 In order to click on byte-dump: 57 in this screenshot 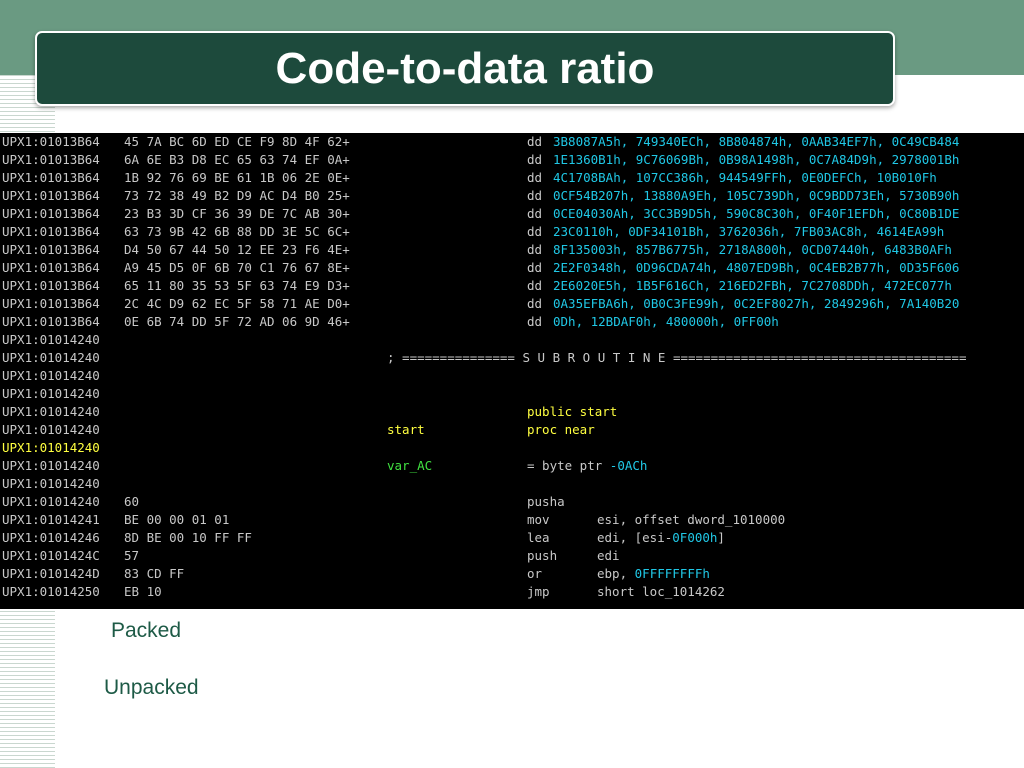, I will do `click(132, 555)`.